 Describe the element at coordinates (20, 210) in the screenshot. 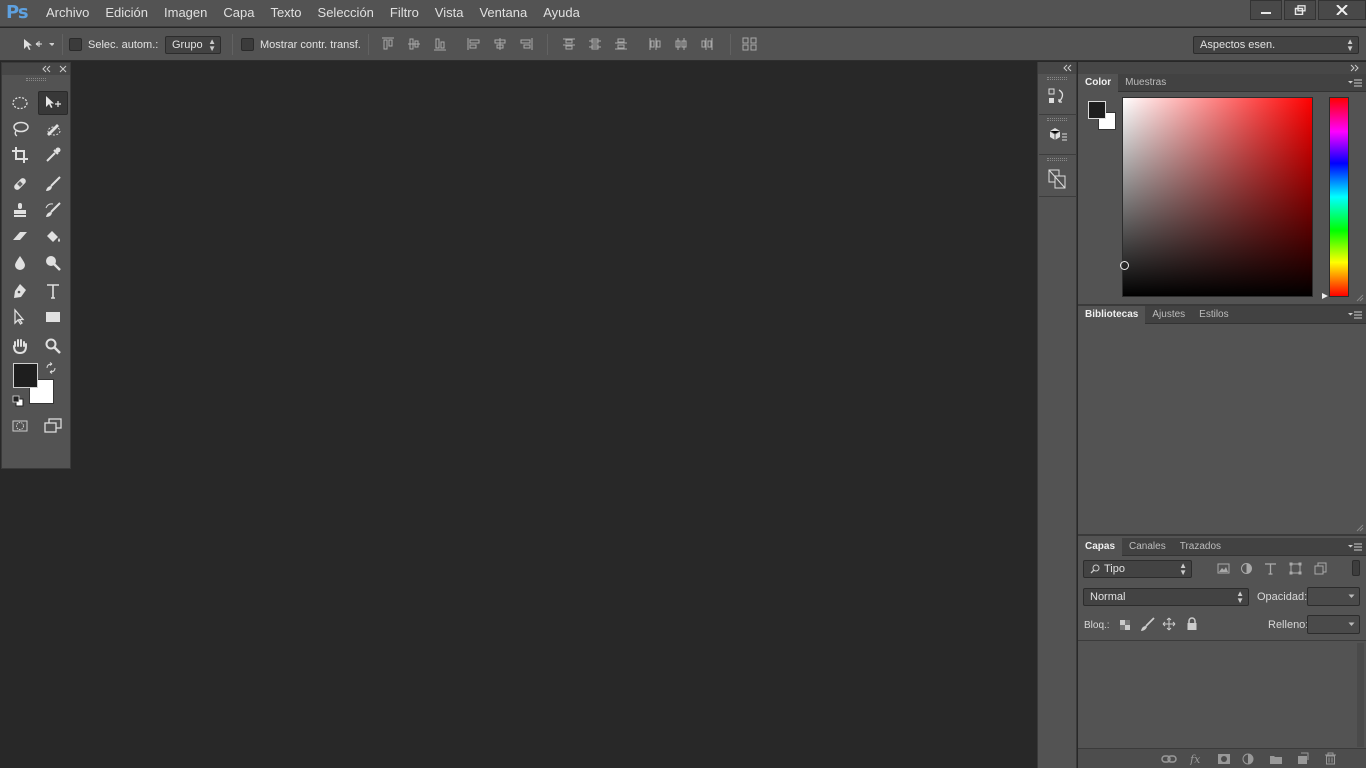

I see `clone-stamp-tool` at that location.